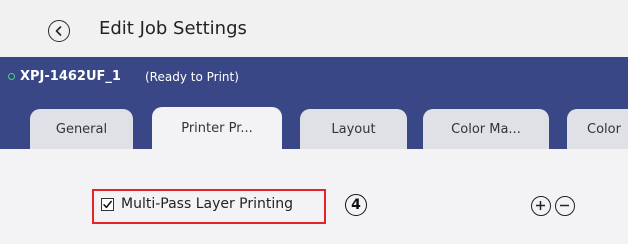  Describe the element at coordinates (81, 129) in the screenshot. I see `tab-general: General` at that location.